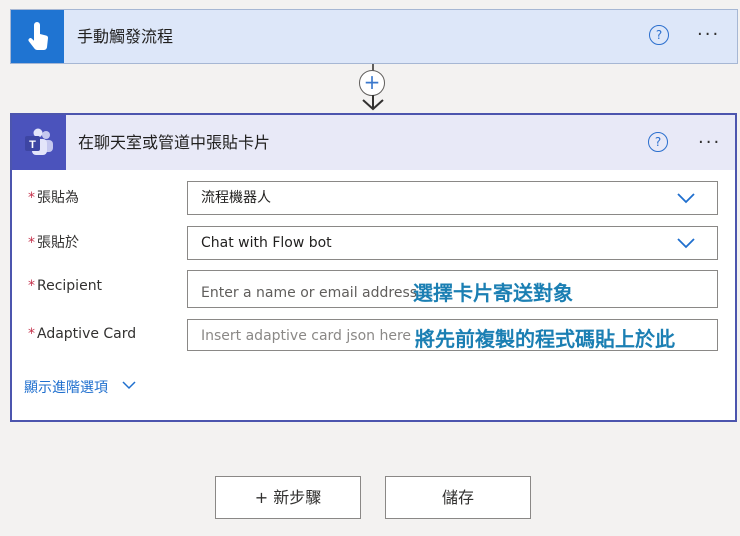  What do you see at coordinates (372, 83) in the screenshot?
I see `insert-step-button: +` at bounding box center [372, 83].